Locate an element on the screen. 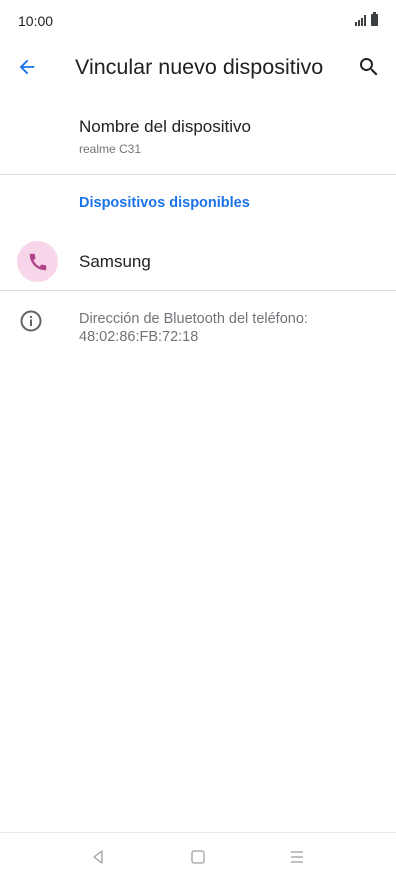 The width and height of the screenshot is (396, 880). search-button is located at coordinates (369, 67).